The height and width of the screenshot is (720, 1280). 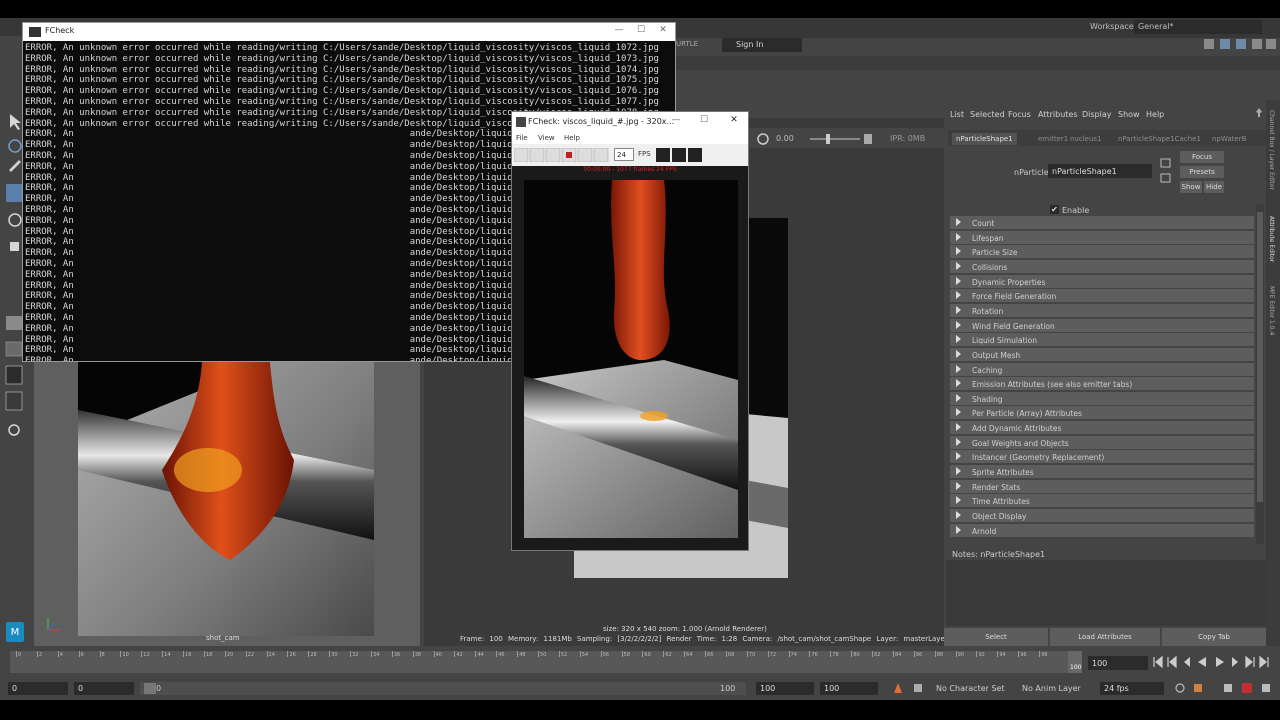 What do you see at coordinates (912, 688) in the screenshot?
I see `key-icons` at bounding box center [912, 688].